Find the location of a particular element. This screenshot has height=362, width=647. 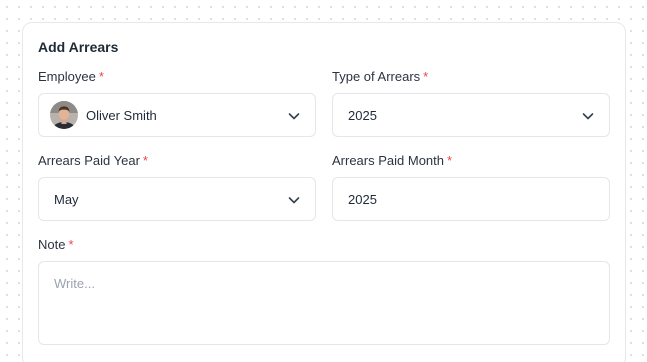

arrears-paid-month-label-text: Arrears Paid Month is located at coordinates (388, 160).